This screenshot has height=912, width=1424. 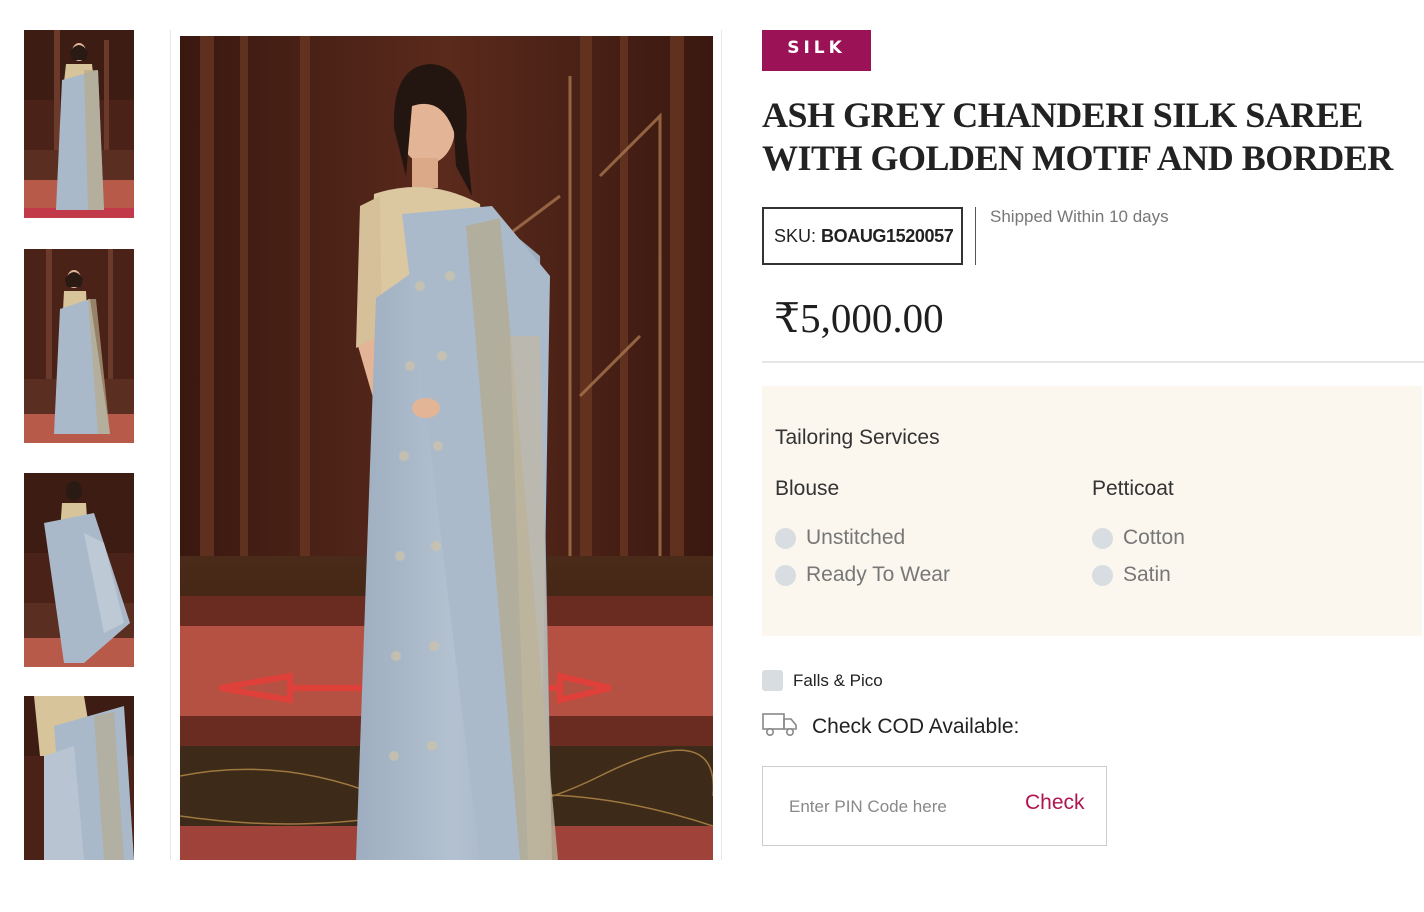 I want to click on option-label: Cotton, so click(x=1154, y=537).